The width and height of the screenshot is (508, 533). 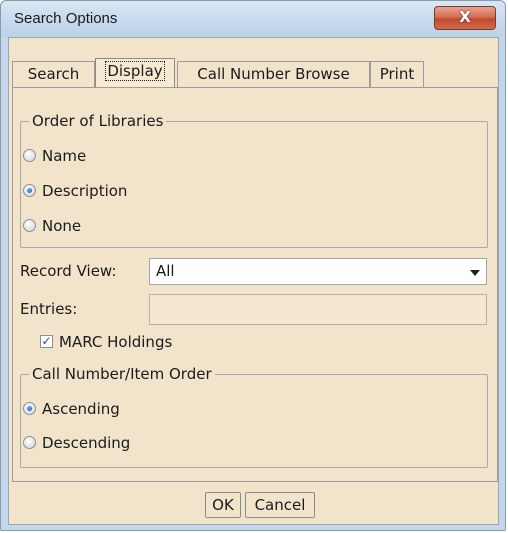 What do you see at coordinates (46, 341) in the screenshot?
I see `checkmark-icon: ✓` at bounding box center [46, 341].